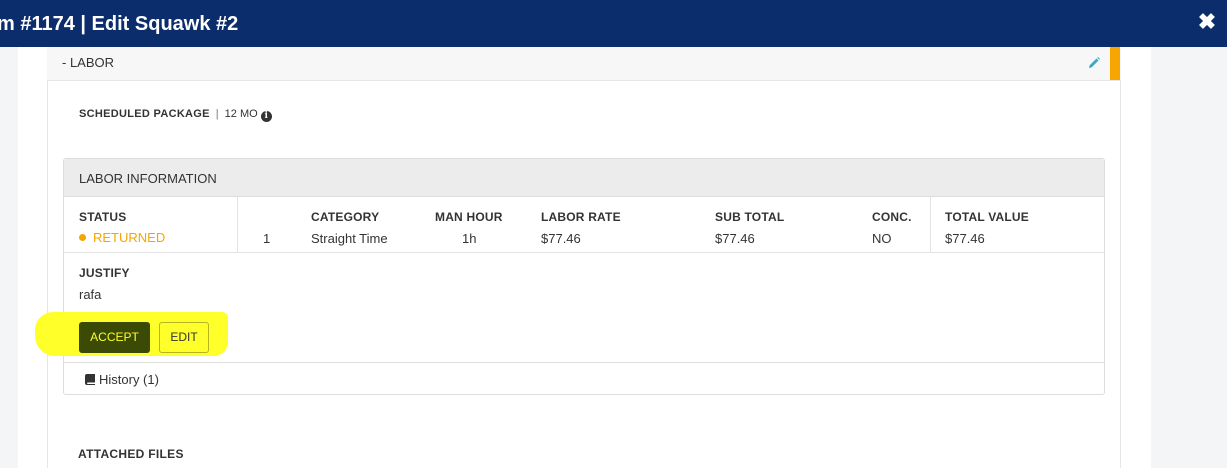 Image resolution: width=1227 pixels, height=468 pixels. What do you see at coordinates (987, 217) in the screenshot?
I see `col-header-total-value: TOTAL VALUE` at bounding box center [987, 217].